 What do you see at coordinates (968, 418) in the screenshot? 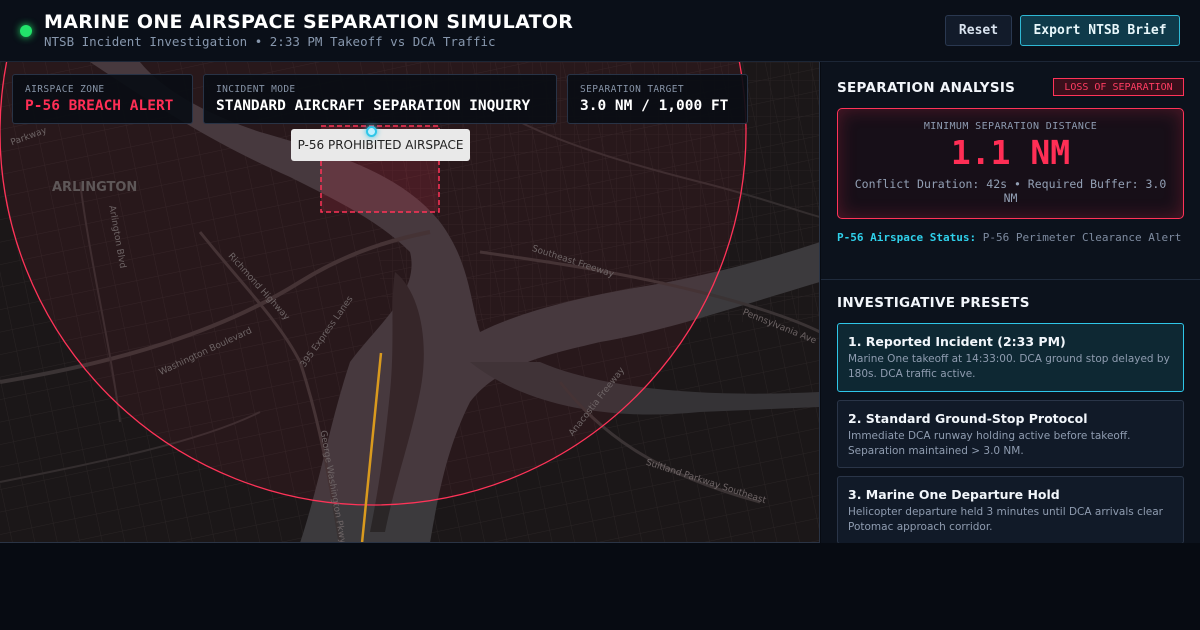
I see `preset-title: 2. Standard Ground-Stop Protocol` at bounding box center [968, 418].